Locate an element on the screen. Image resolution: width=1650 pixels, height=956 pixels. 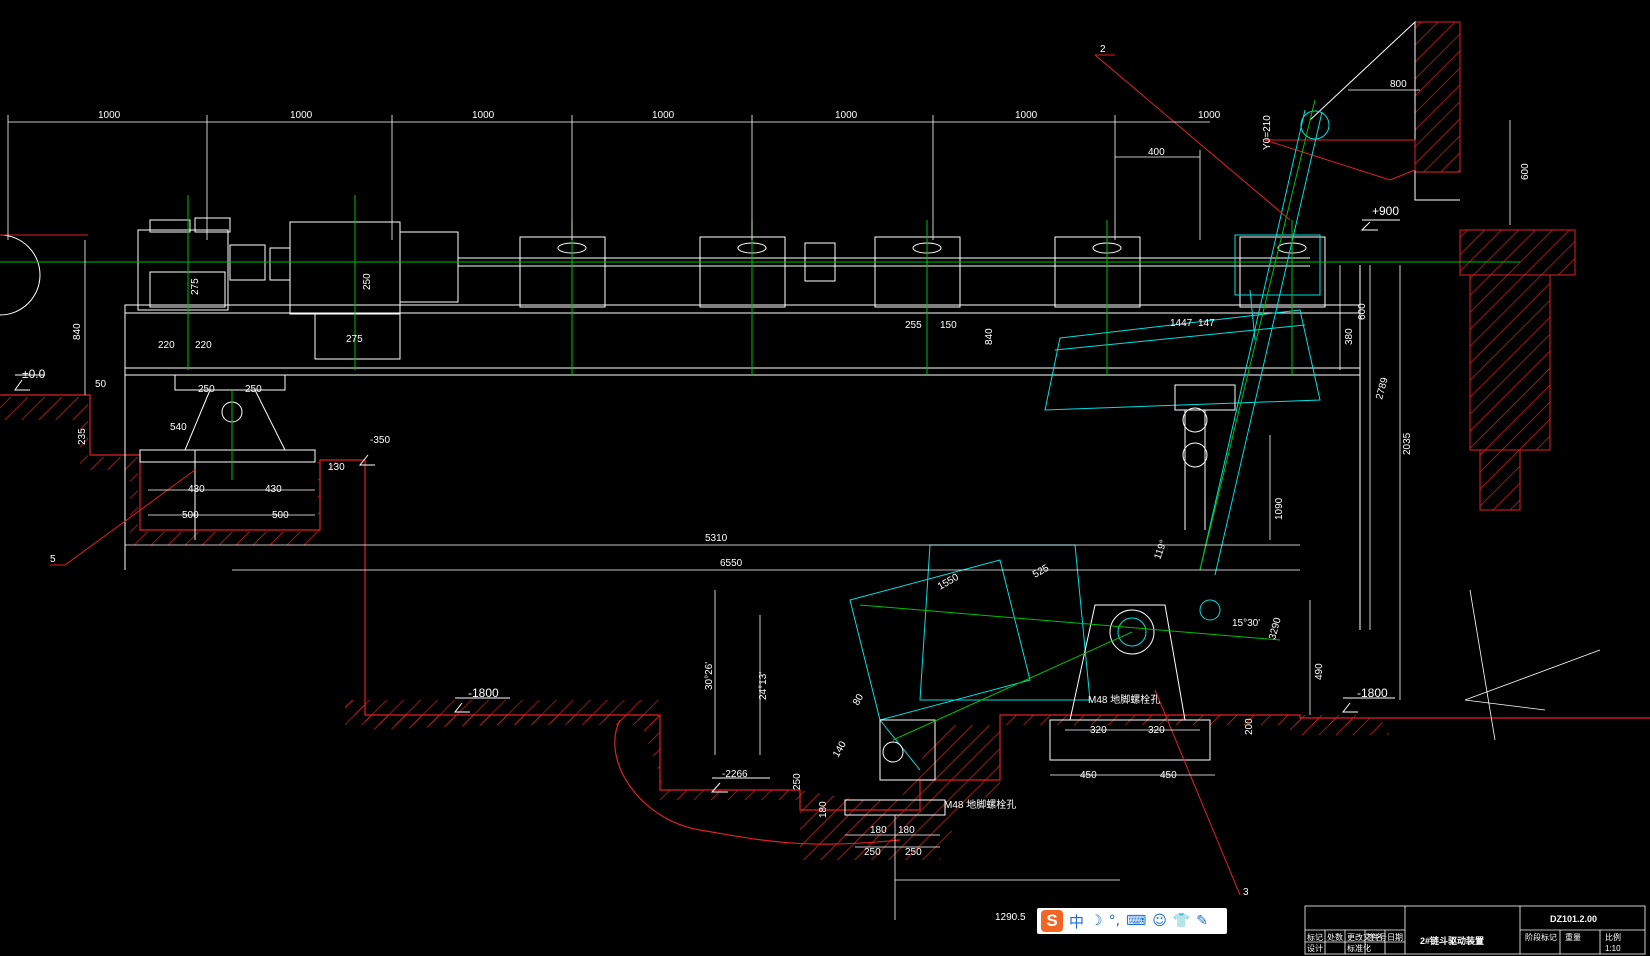
dim-180b: 180 is located at coordinates (878, 830).